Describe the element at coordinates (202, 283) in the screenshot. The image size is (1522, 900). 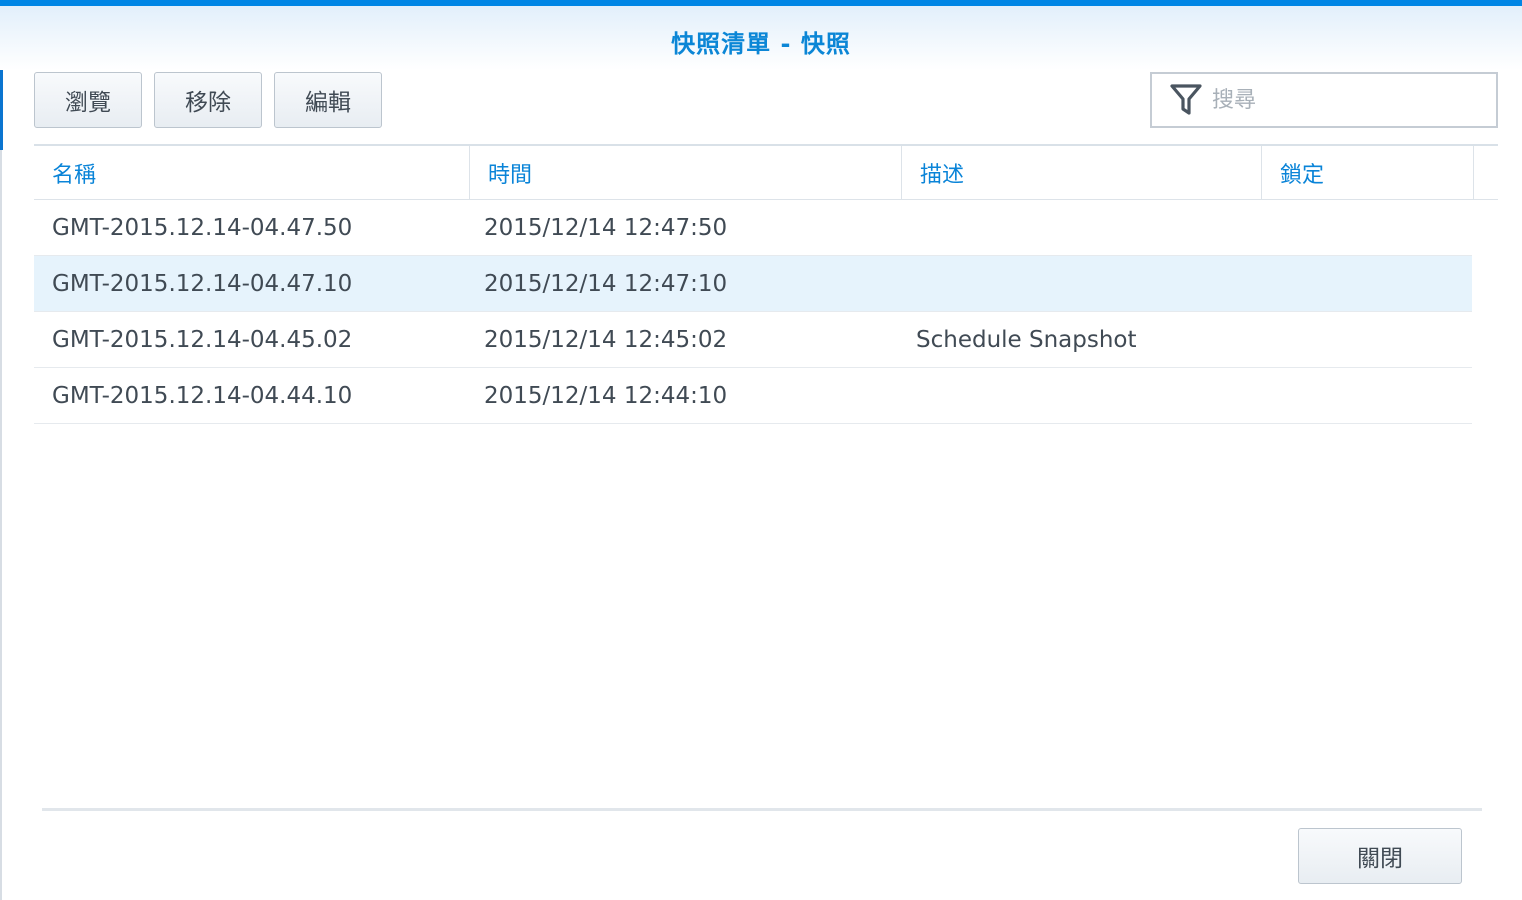
I see `cell-name: GMT-2015.12.14-04.47.10` at that location.